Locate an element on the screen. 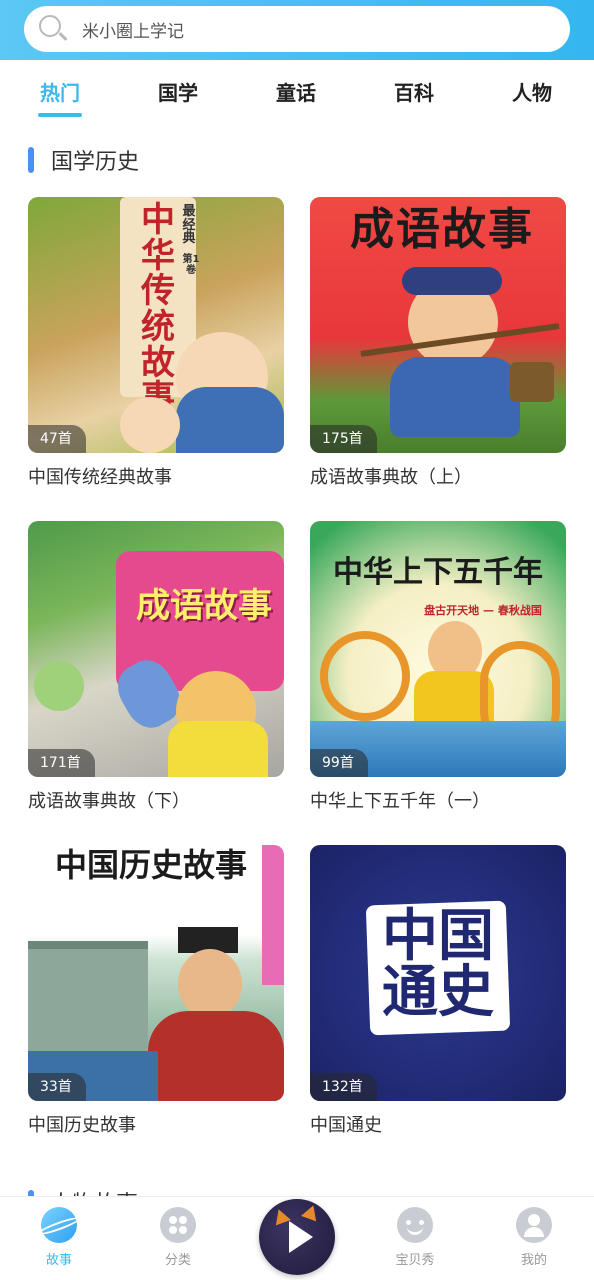 The image size is (594, 1280). category-tabs: 热门 国学 童话 百科 人物 is located at coordinates (297, 91).